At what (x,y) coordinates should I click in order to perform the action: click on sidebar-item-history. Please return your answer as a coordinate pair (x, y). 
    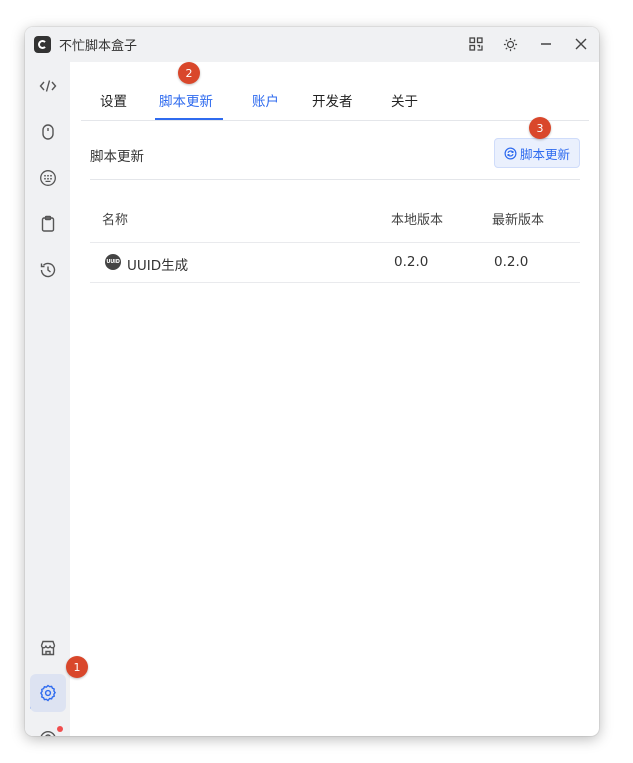
    Looking at the image, I should click on (48, 270).